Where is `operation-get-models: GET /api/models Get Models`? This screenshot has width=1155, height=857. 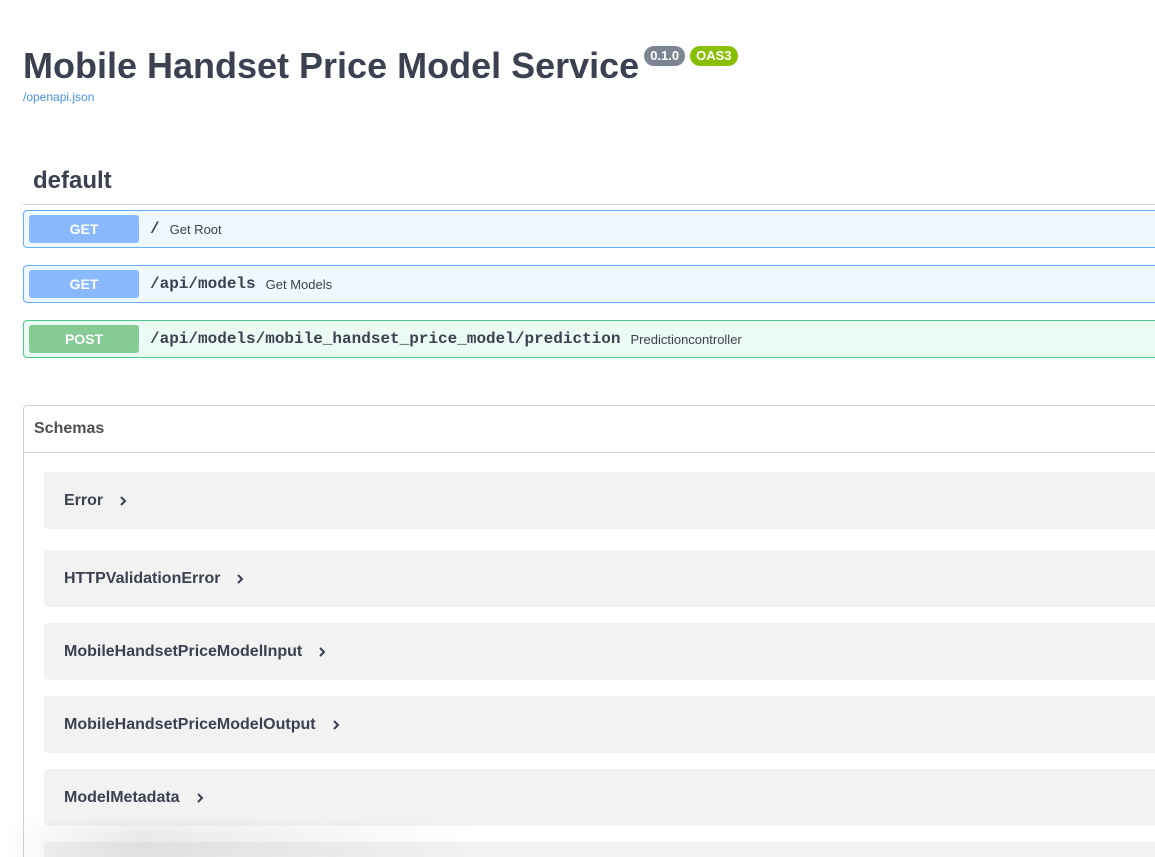 operation-get-models: GET /api/models Get Models is located at coordinates (589, 284).